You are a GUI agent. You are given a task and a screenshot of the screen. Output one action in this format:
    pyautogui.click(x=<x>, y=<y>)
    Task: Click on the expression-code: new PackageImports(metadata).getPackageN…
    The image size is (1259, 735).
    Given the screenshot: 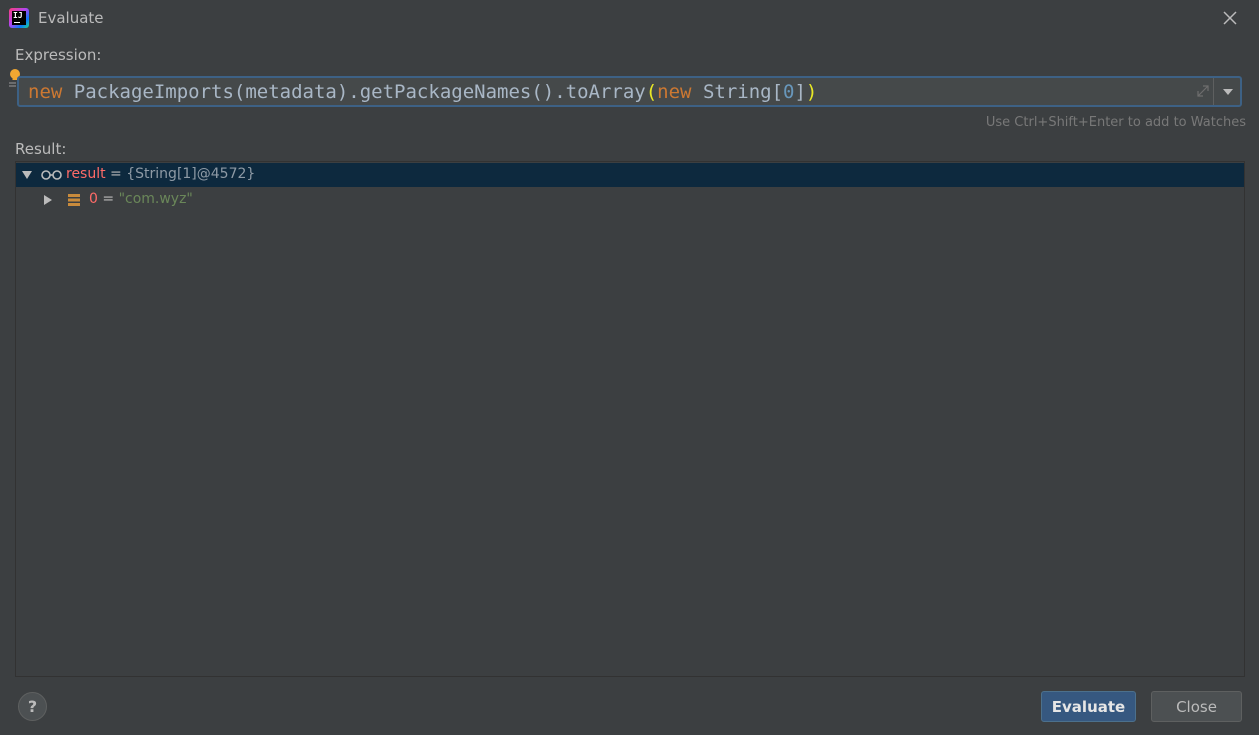 What is the action you would take?
    pyautogui.click(x=422, y=92)
    